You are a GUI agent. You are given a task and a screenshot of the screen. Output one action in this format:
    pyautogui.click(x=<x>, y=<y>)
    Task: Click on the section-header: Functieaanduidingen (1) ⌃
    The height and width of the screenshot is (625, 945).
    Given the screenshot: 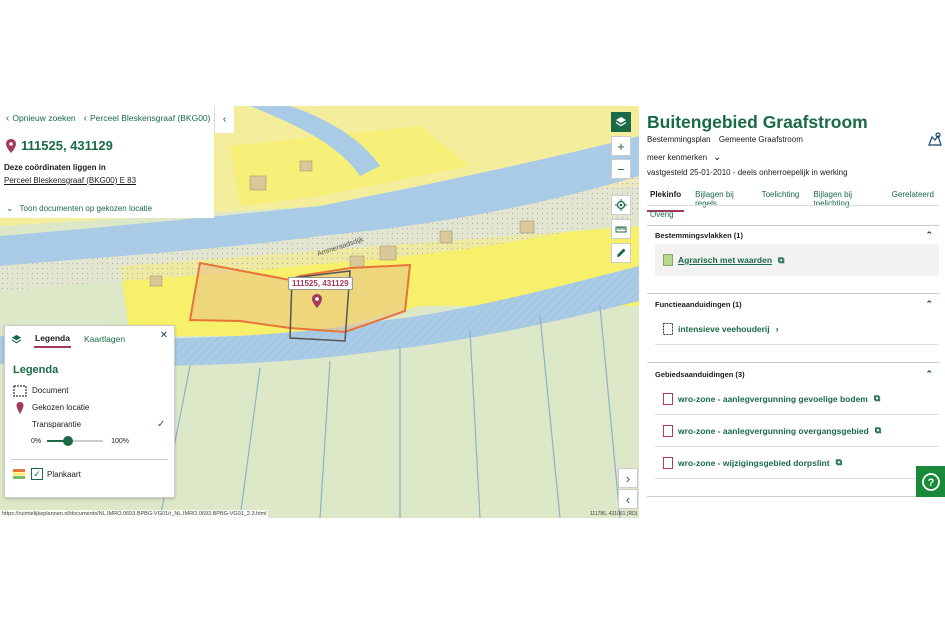 What is the action you would take?
    pyautogui.click(x=793, y=304)
    